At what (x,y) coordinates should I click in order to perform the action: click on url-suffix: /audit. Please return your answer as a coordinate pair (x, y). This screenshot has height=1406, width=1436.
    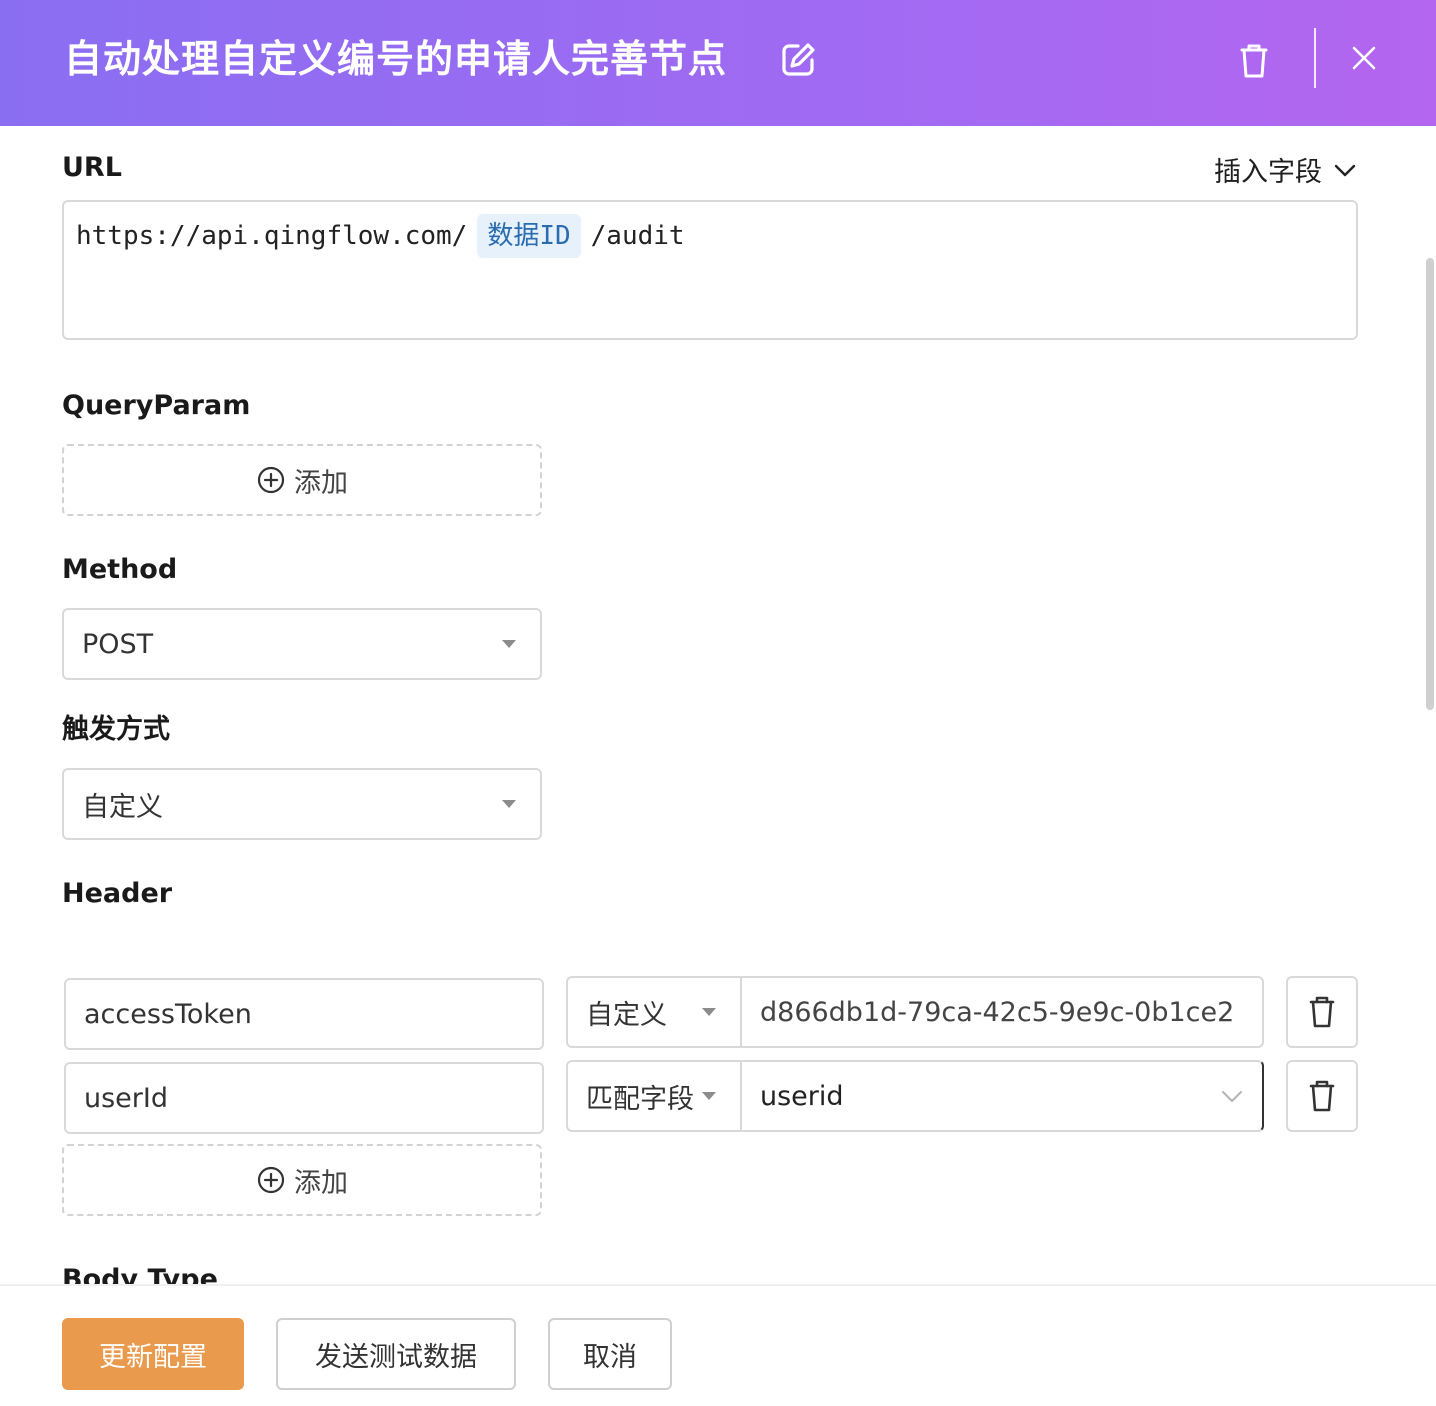
    Looking at the image, I should click on (637, 236).